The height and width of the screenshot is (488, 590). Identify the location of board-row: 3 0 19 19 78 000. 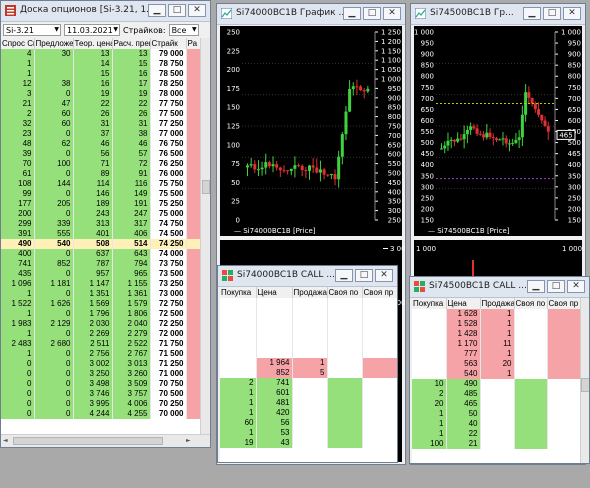
(100, 94).